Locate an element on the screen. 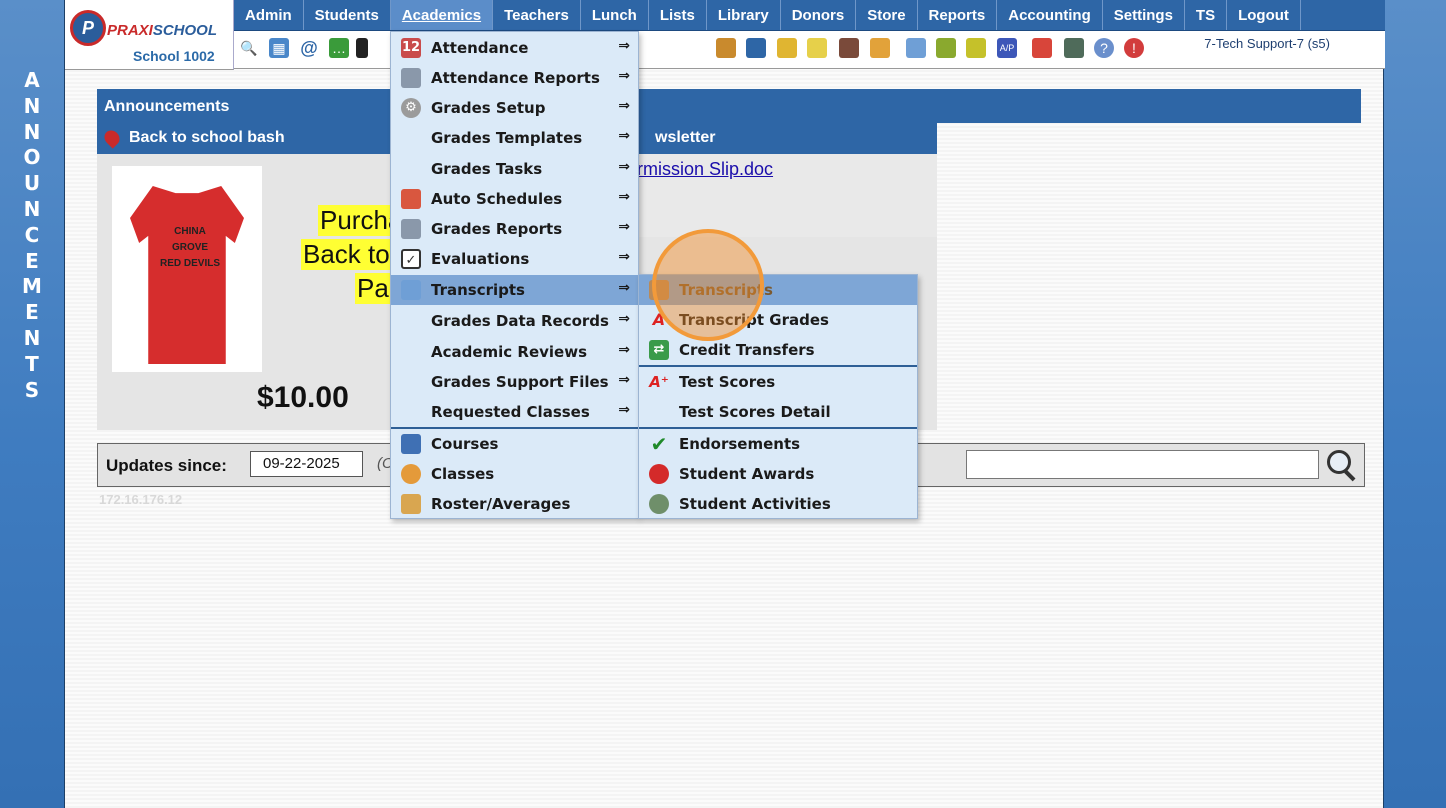 Image resolution: width=1446 pixels, height=808 pixels. menu-reports: Reports is located at coordinates (958, 15).